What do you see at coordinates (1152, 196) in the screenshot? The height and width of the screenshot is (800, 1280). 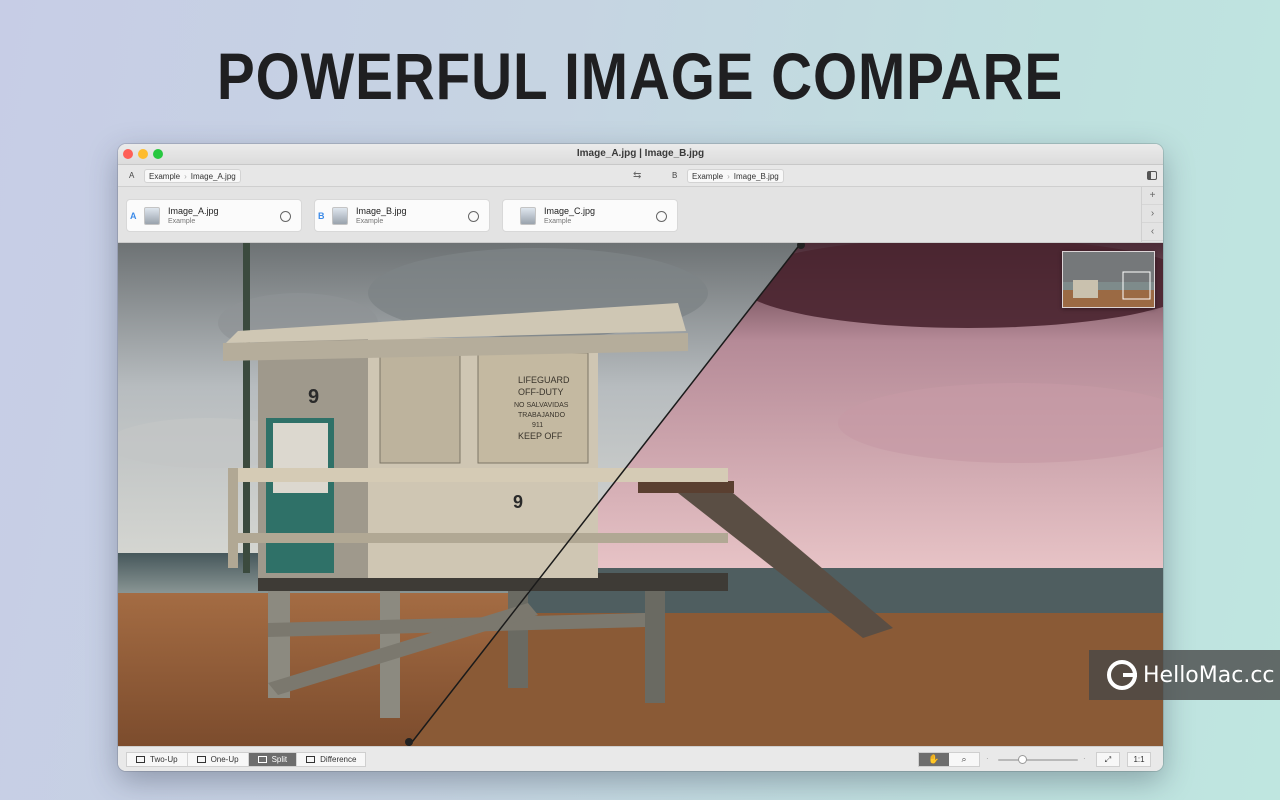 I see `add-image-button: +` at bounding box center [1152, 196].